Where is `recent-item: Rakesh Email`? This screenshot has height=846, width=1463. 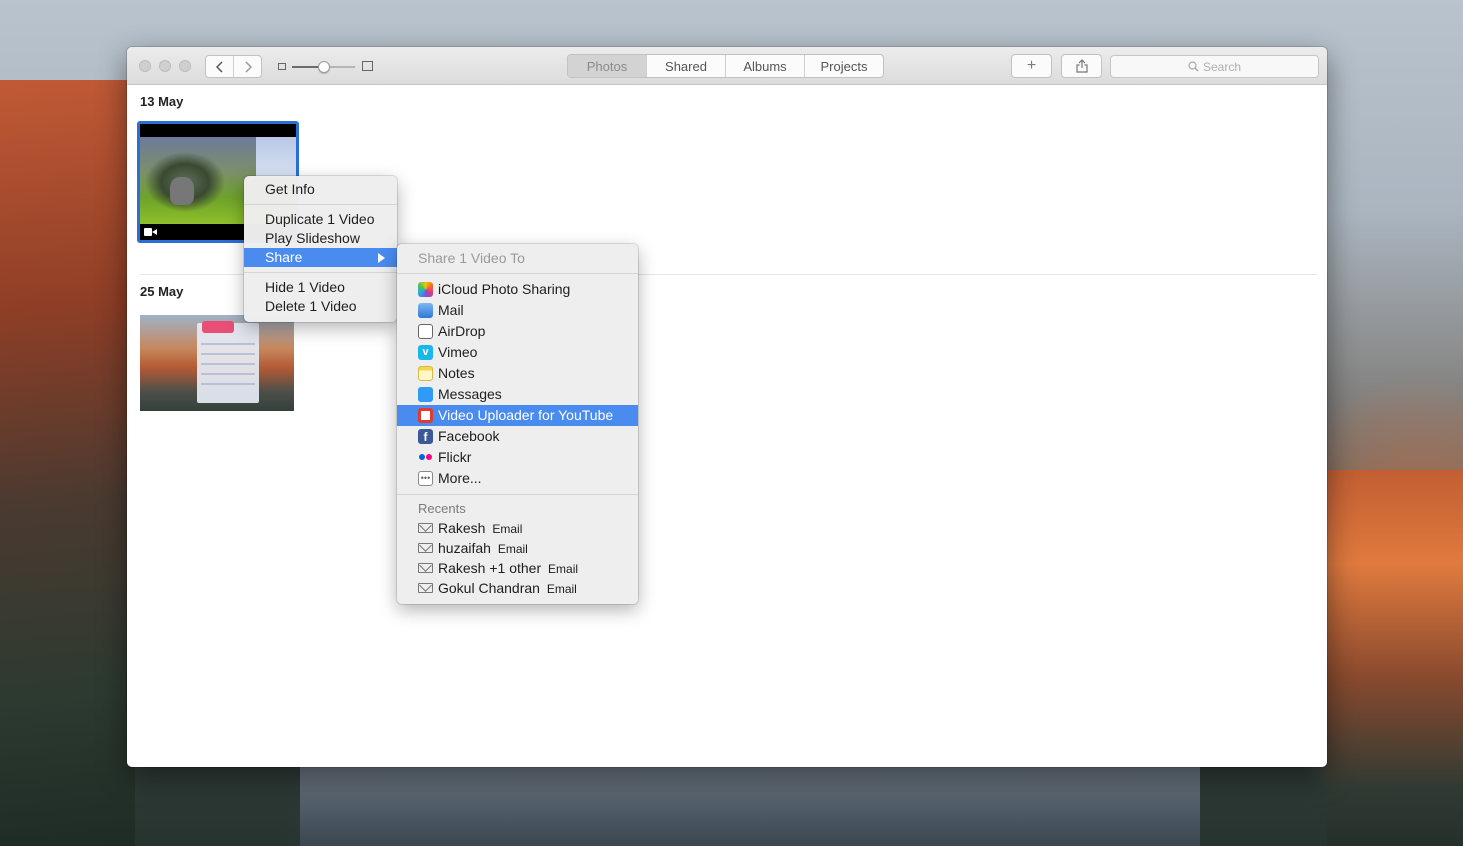
recent-item: Rakesh Email is located at coordinates (517, 528).